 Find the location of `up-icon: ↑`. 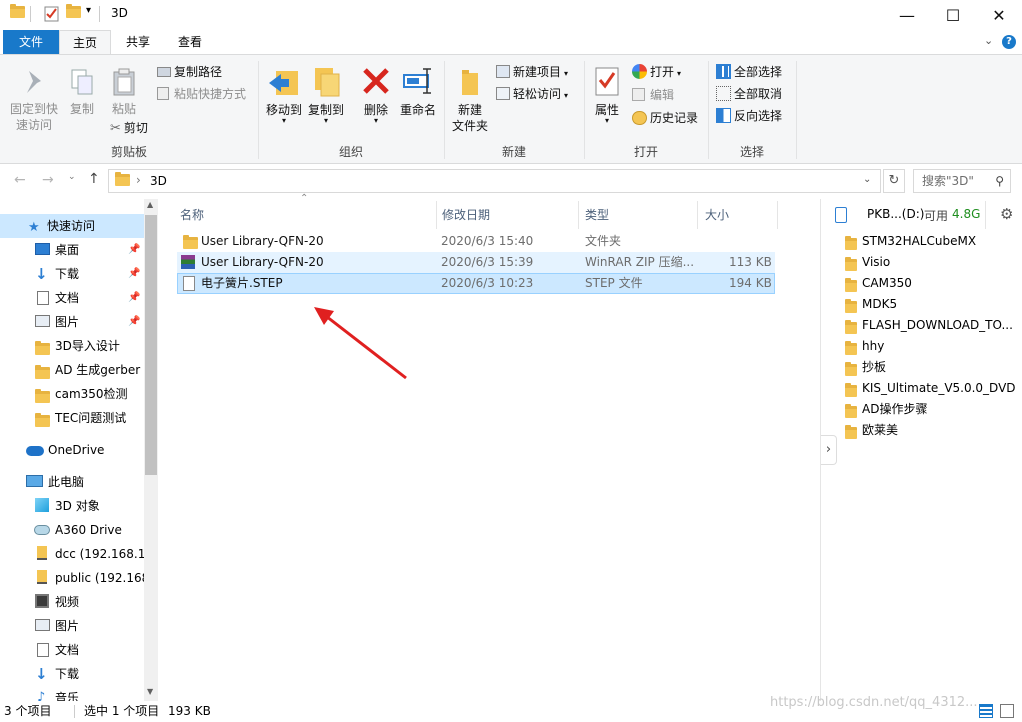

up-icon: ↑ is located at coordinates (94, 179).